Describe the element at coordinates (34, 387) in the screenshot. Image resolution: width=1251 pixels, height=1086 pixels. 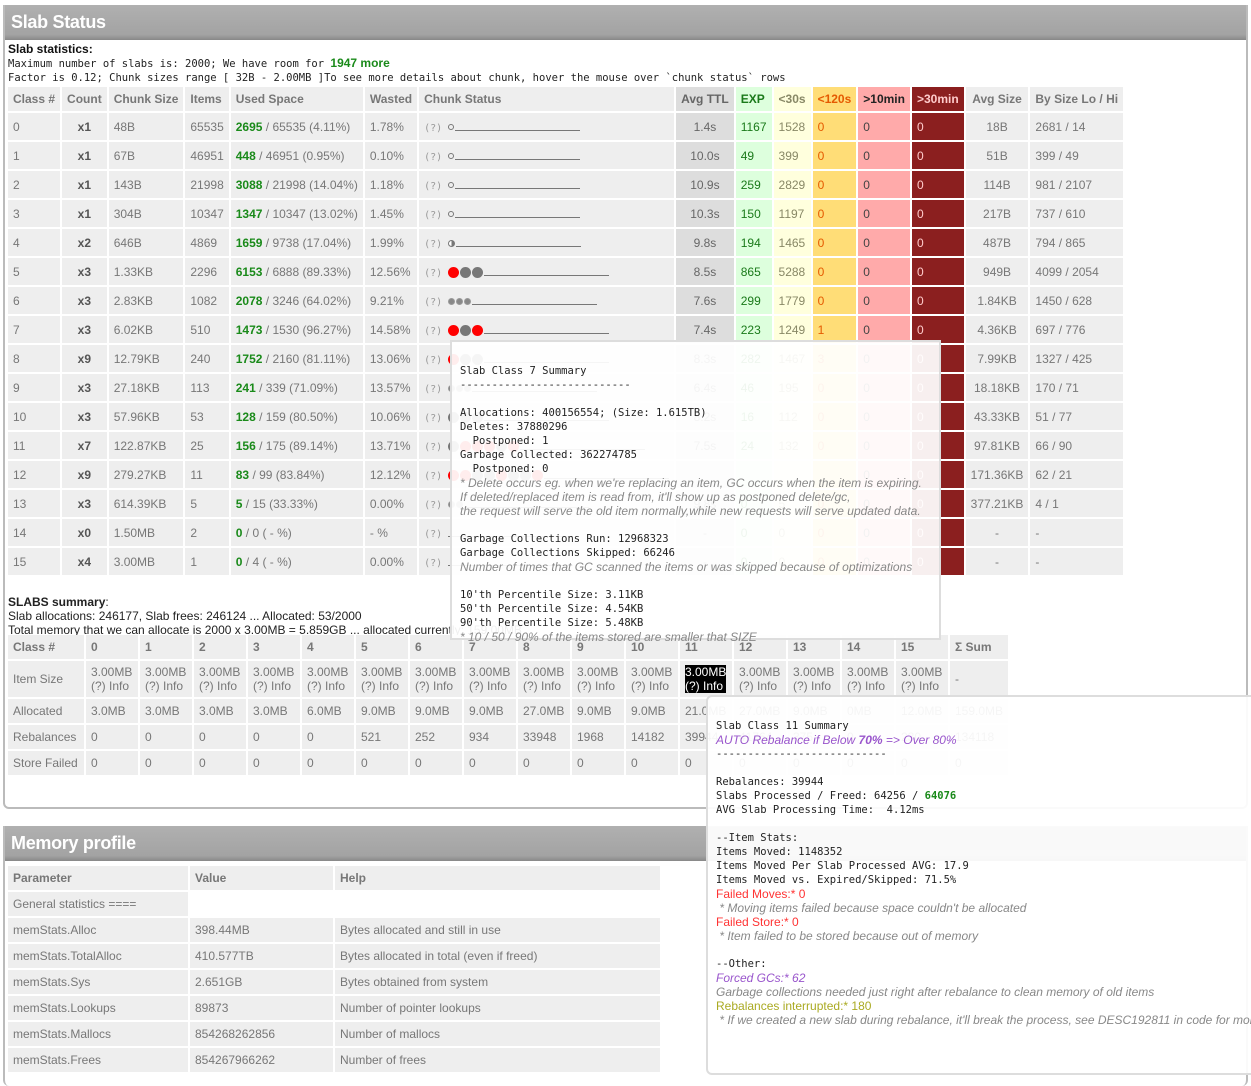
I see `class-number: 9` at that location.